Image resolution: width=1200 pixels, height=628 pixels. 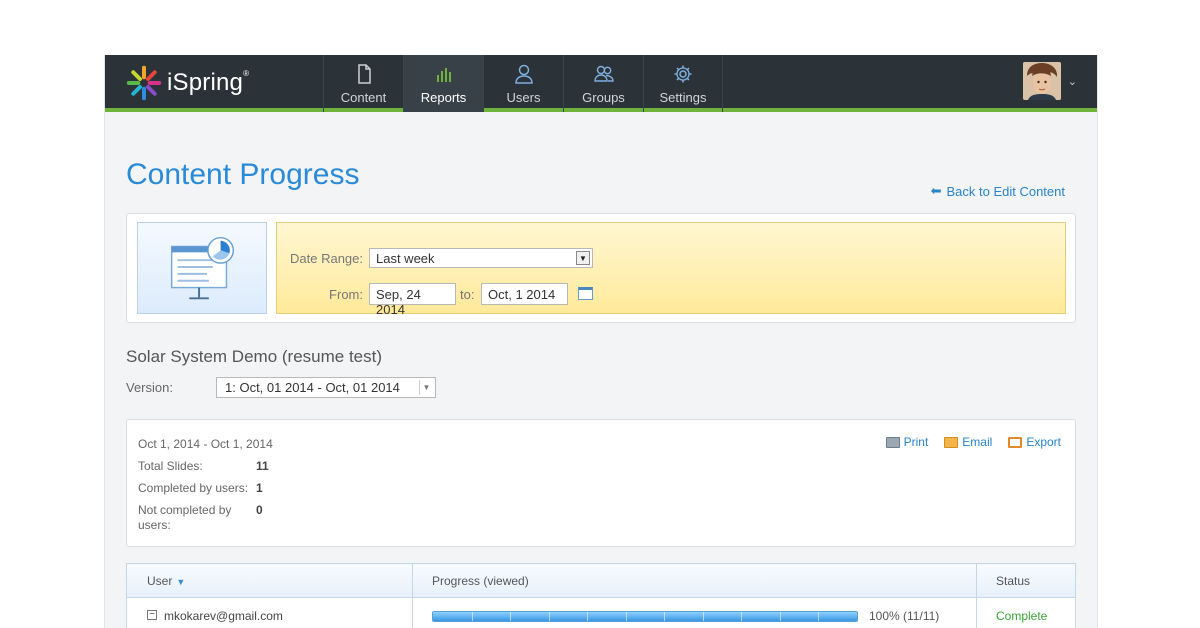 I want to click on progress-bar-fill, so click(x=645, y=616).